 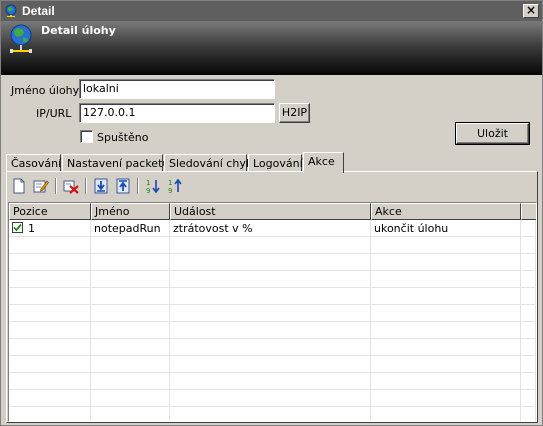 What do you see at coordinates (50, 211) in the screenshot?
I see `column-header-pozice: Pozice` at bounding box center [50, 211].